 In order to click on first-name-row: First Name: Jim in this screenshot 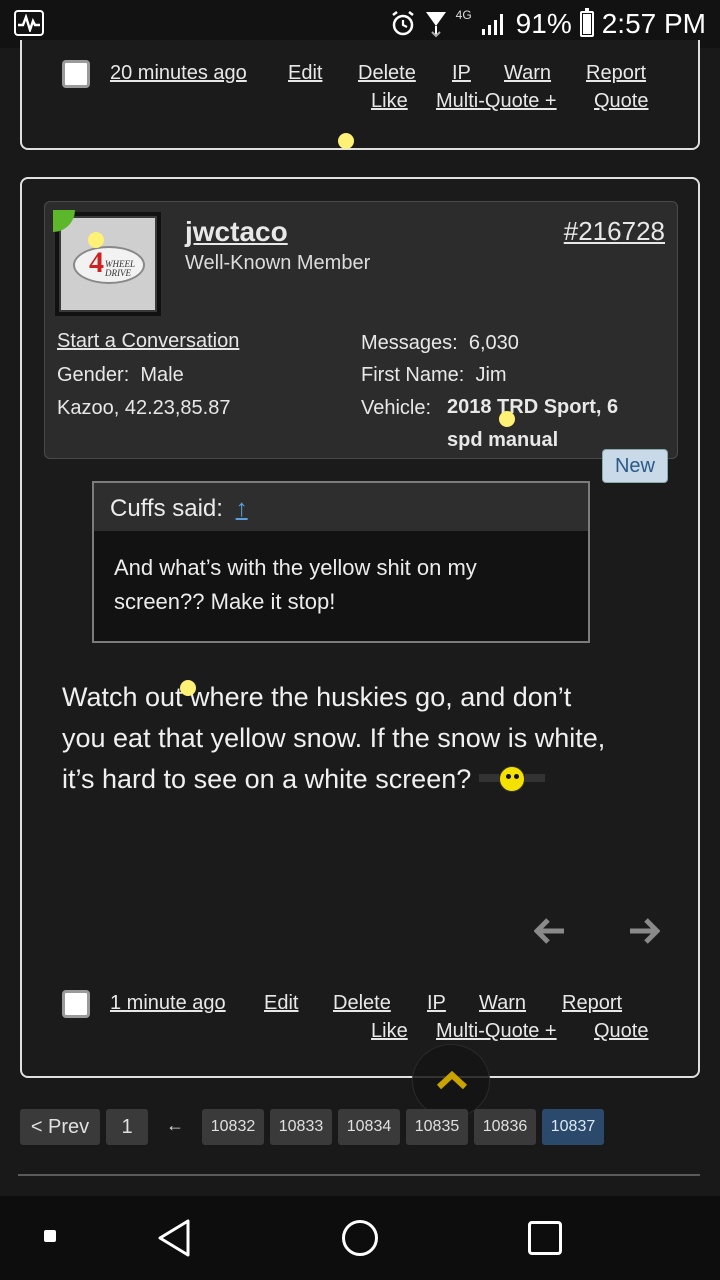, I will do `click(434, 375)`.